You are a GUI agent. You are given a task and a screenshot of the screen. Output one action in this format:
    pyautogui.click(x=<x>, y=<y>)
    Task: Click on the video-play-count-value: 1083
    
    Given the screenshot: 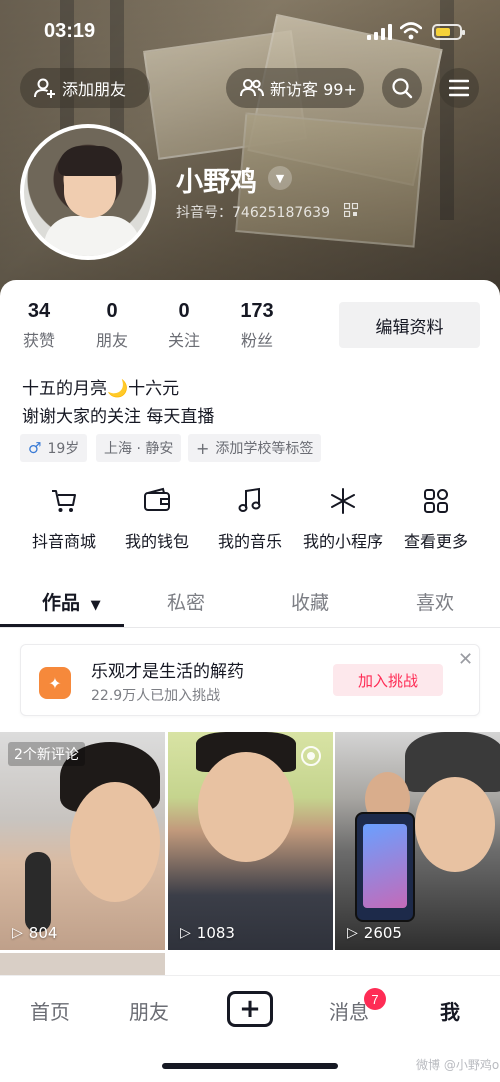 What is the action you would take?
    pyautogui.click(x=215, y=933)
    